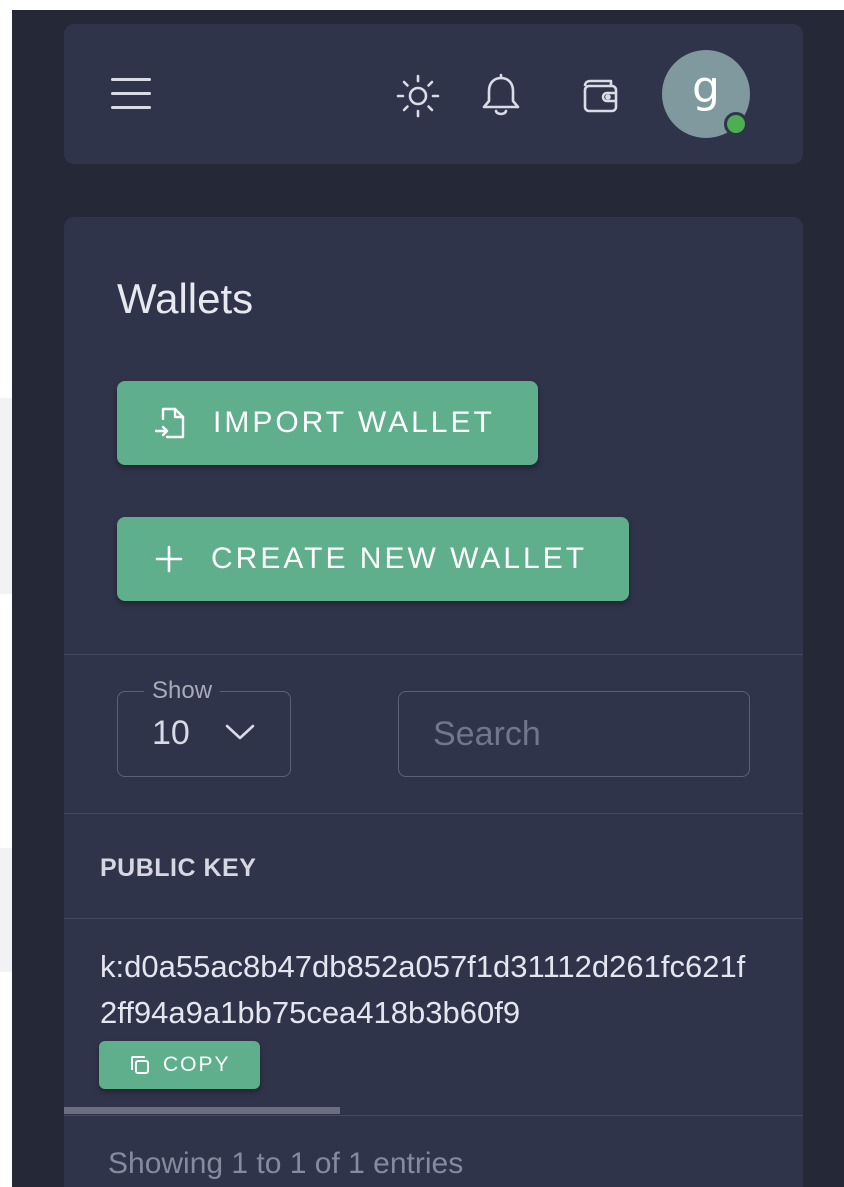 The image size is (844, 1187). I want to click on chevron-down-icon, so click(240, 734).